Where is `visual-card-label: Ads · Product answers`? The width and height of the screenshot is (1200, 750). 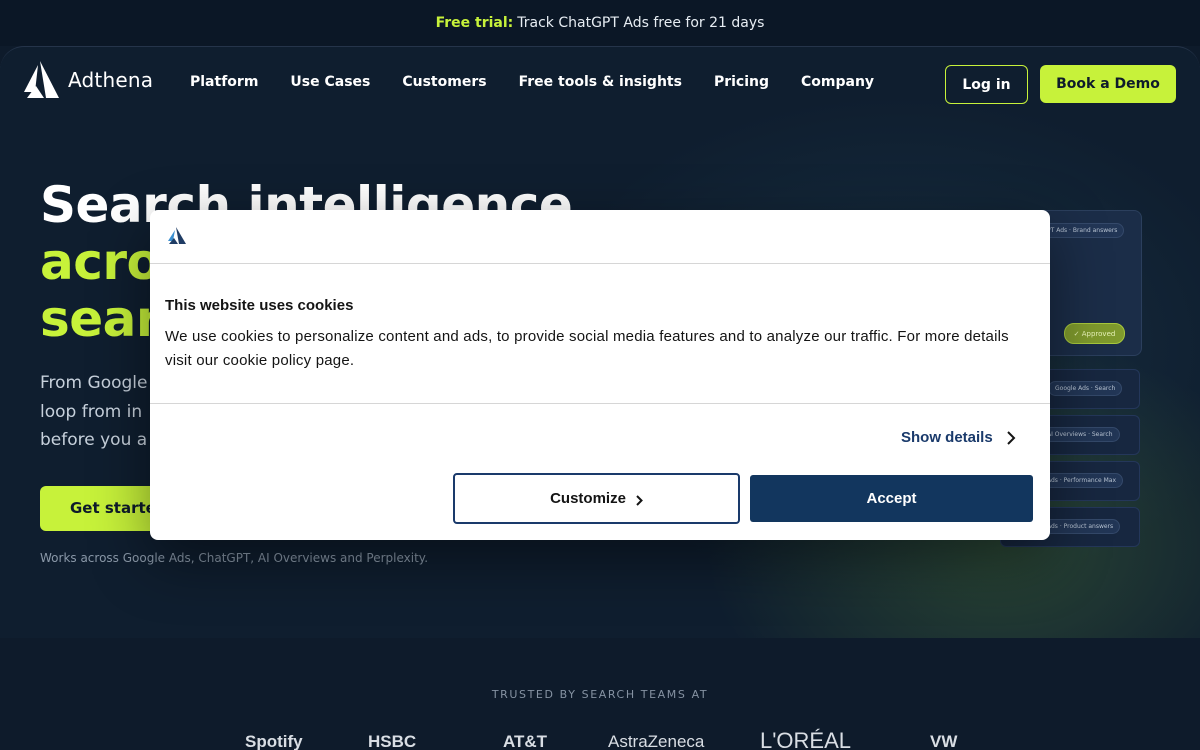 visual-card-label: Ads · Product answers is located at coordinates (1080, 526).